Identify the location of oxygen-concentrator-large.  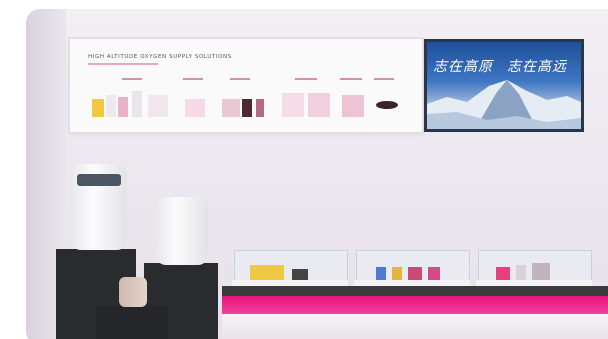
(99, 207).